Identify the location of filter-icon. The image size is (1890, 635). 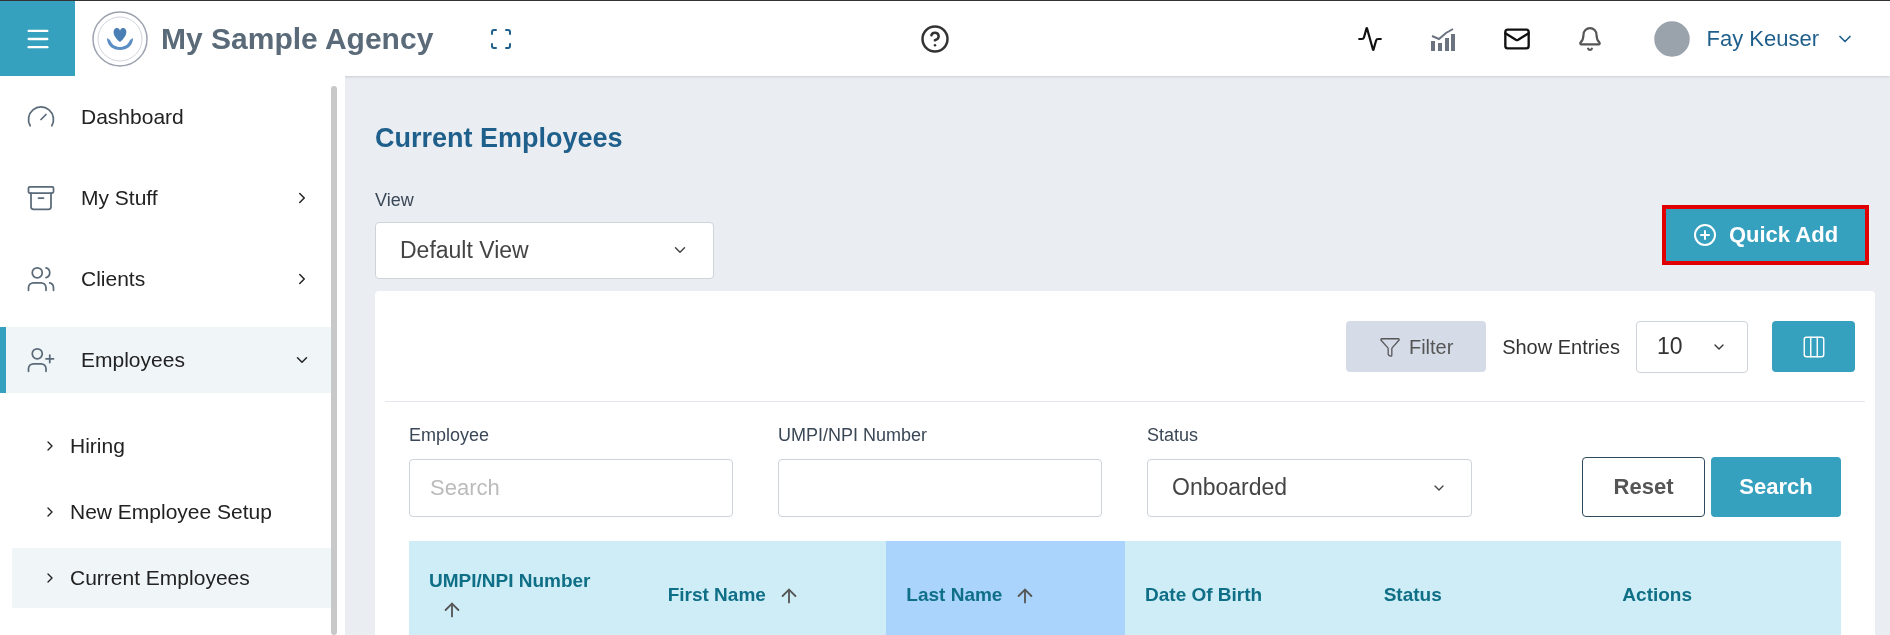
(1389, 346).